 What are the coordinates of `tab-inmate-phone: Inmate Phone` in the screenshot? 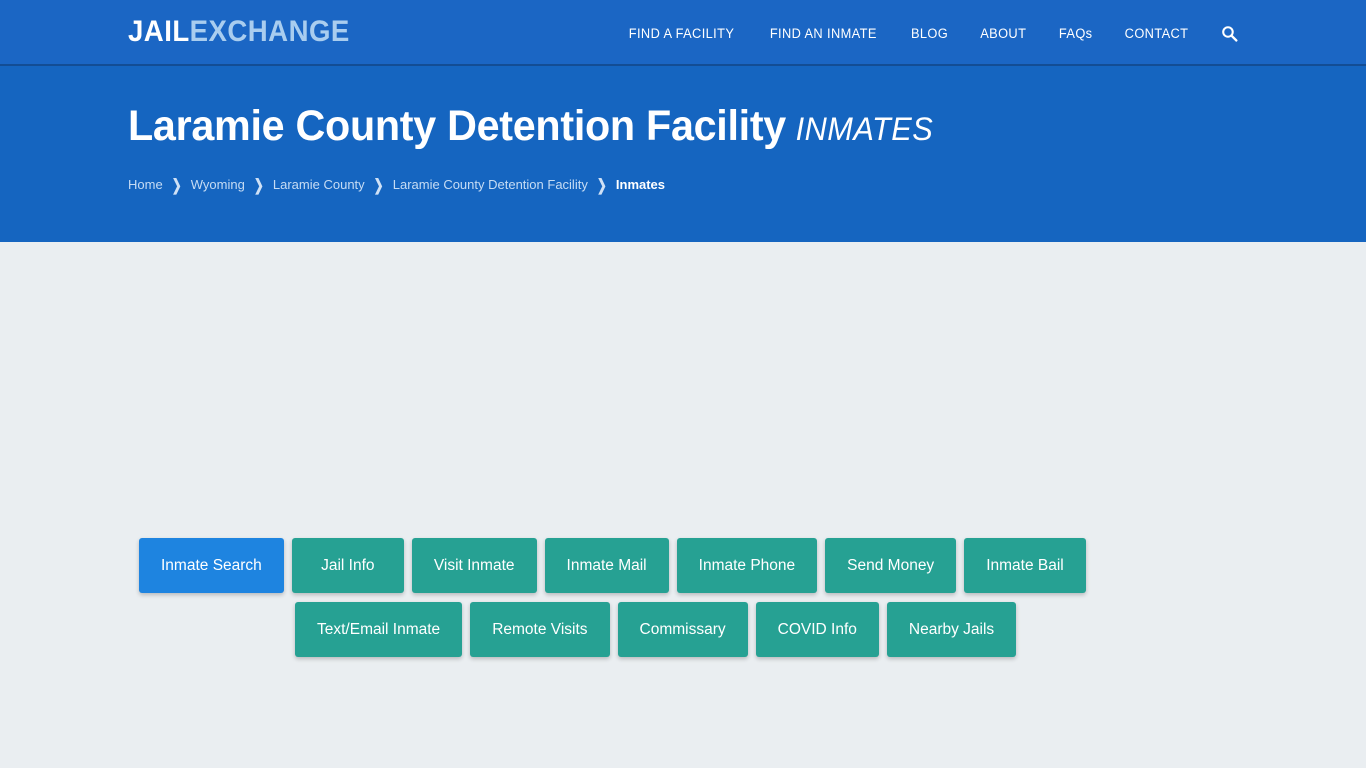 It's located at (747, 565).